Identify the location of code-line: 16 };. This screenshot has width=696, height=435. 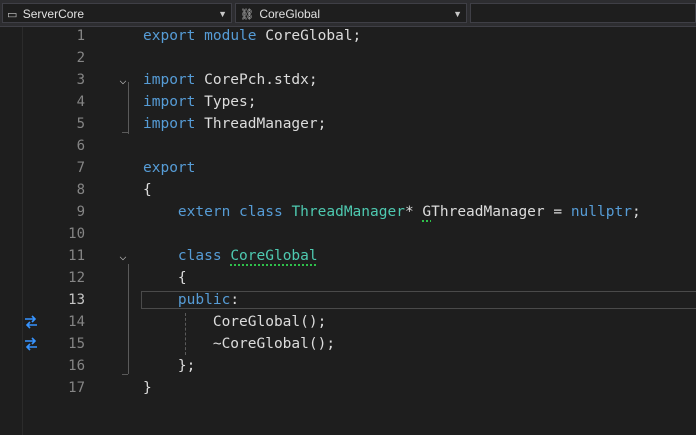
(348, 366).